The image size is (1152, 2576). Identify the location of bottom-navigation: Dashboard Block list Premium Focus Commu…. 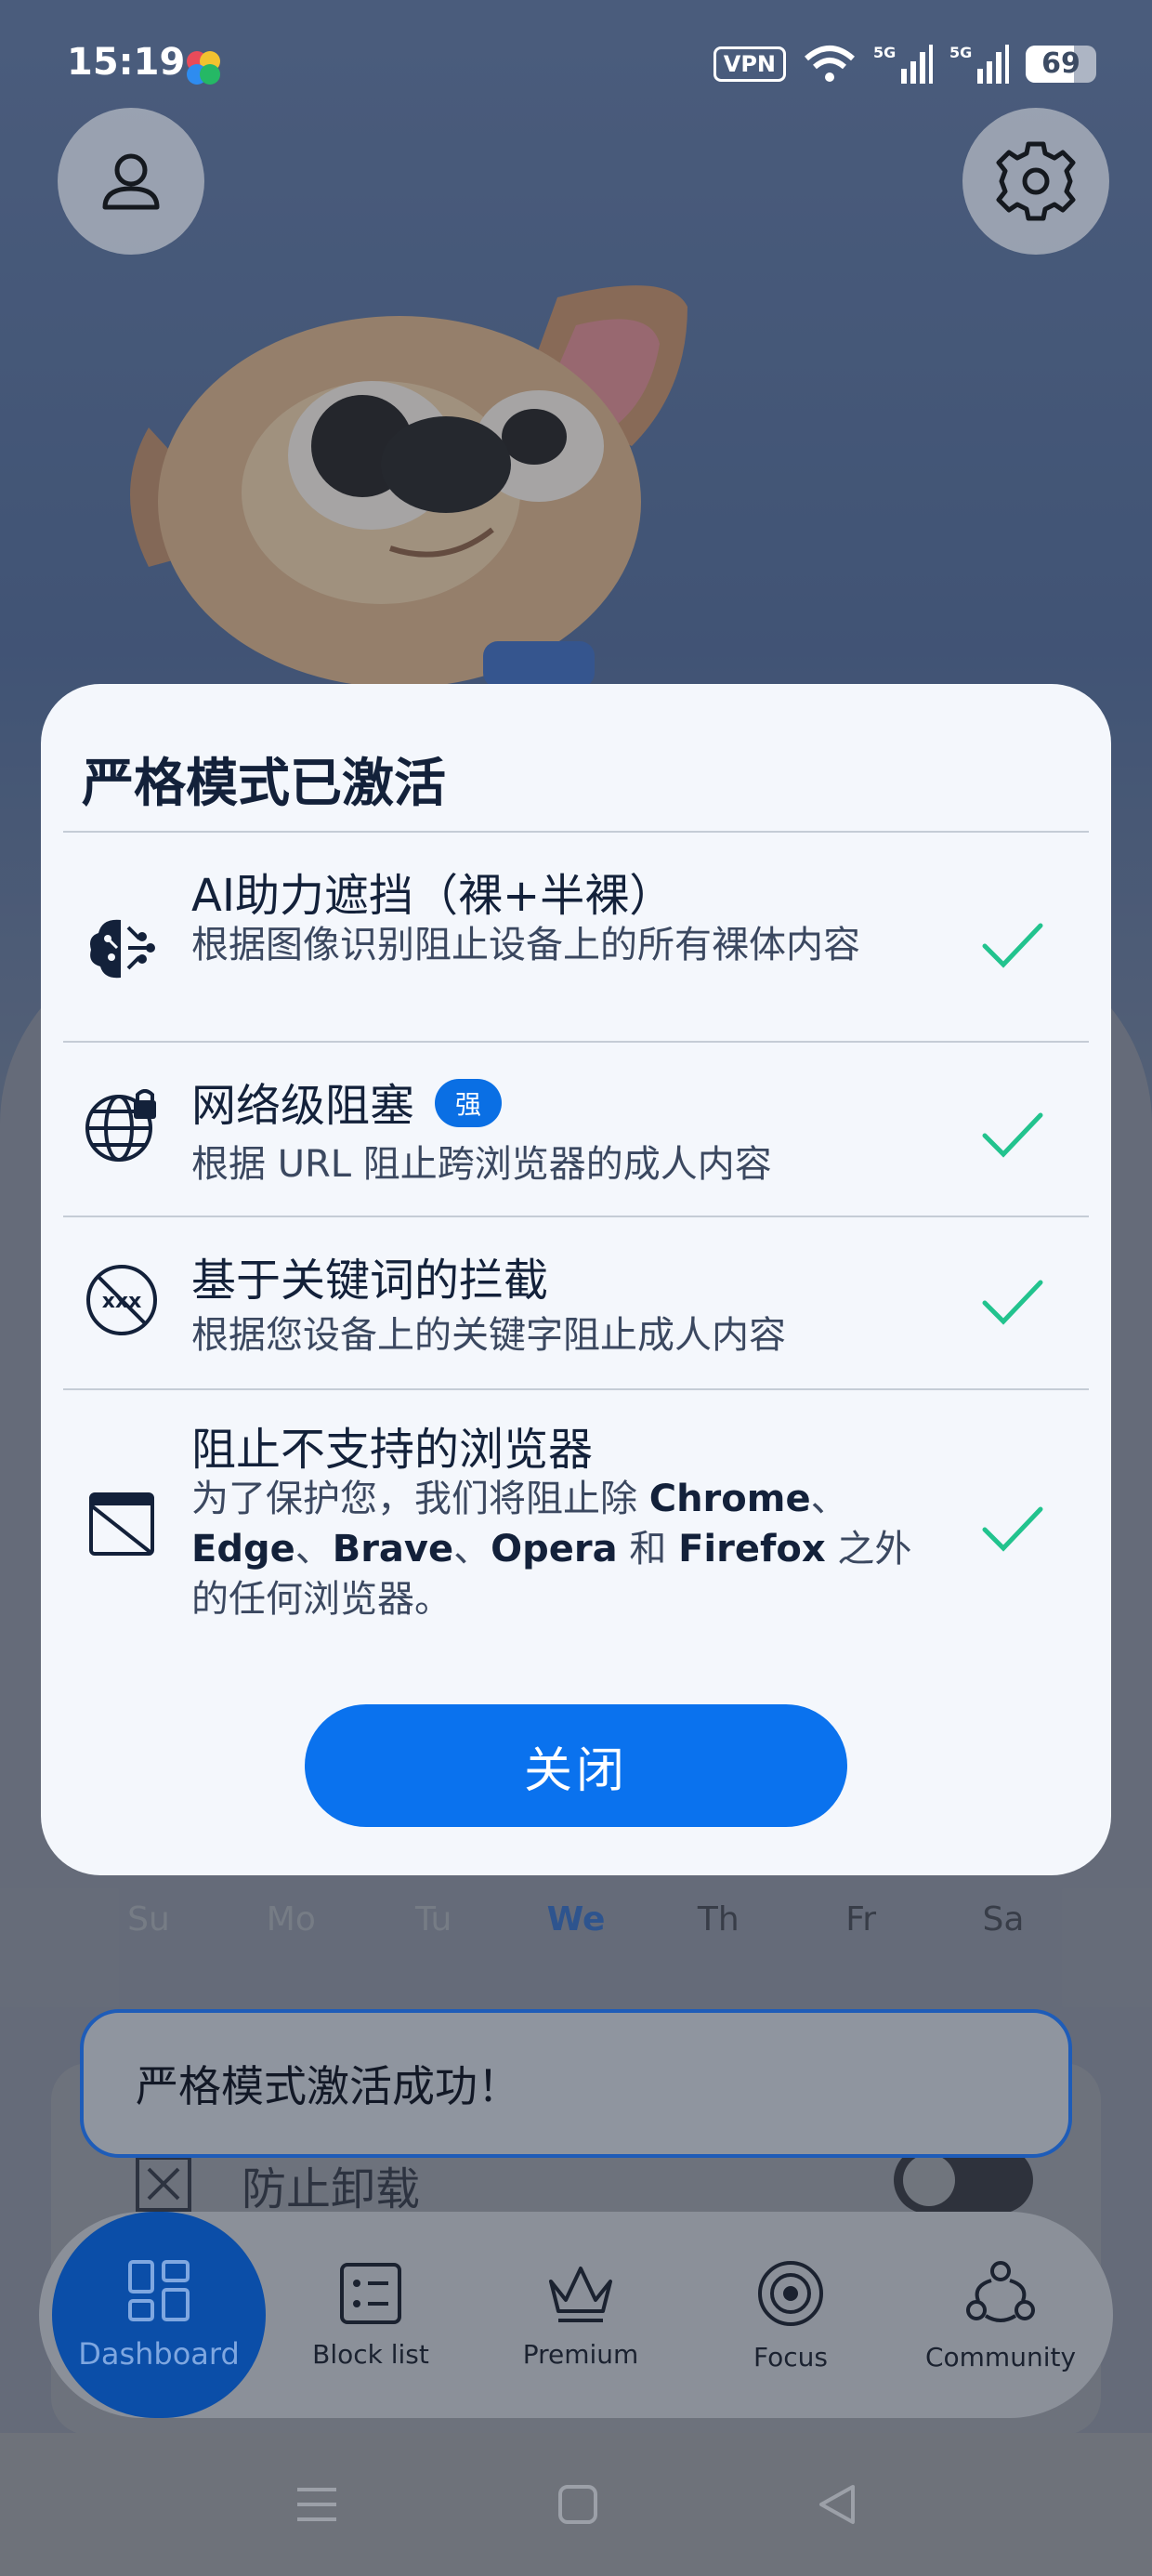
(576, 2315).